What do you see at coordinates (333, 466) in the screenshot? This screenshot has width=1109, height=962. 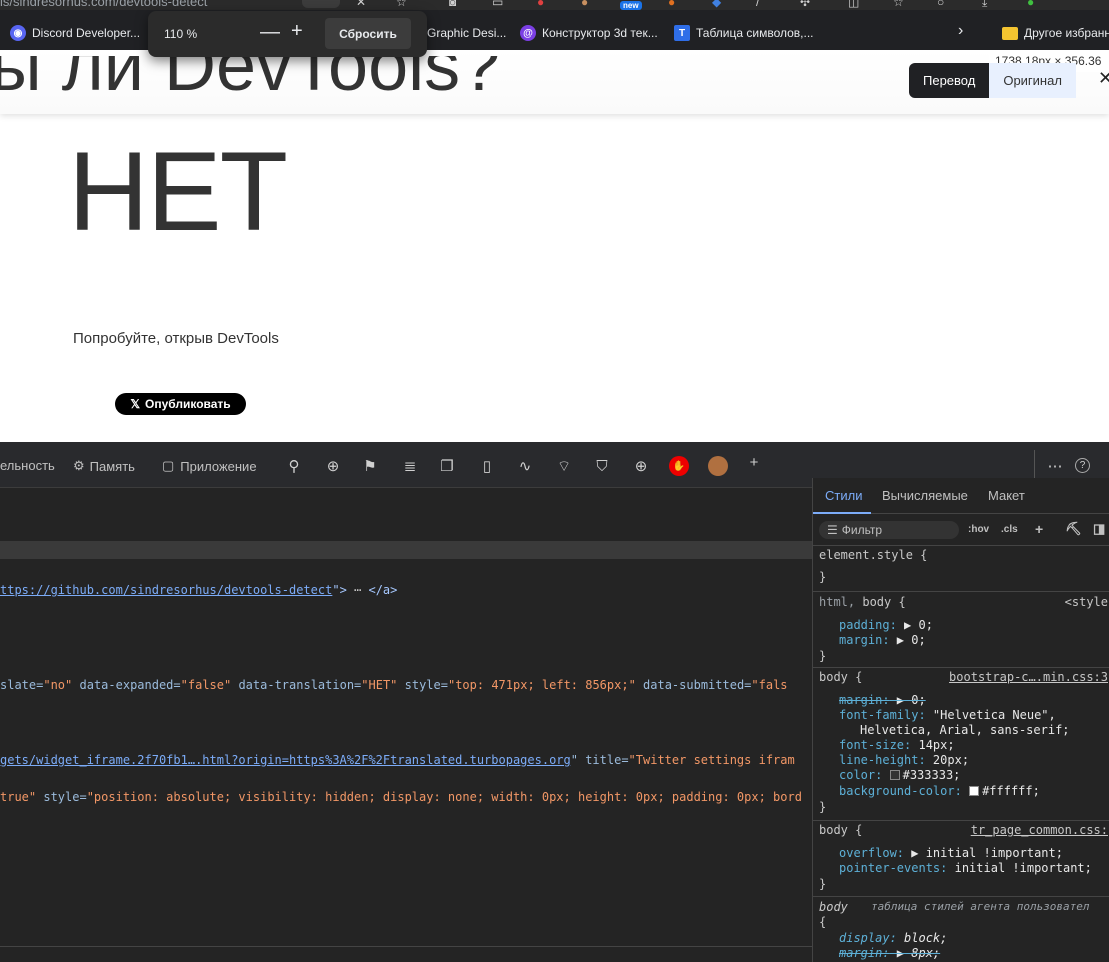 I see `network-icon: ⊕` at bounding box center [333, 466].